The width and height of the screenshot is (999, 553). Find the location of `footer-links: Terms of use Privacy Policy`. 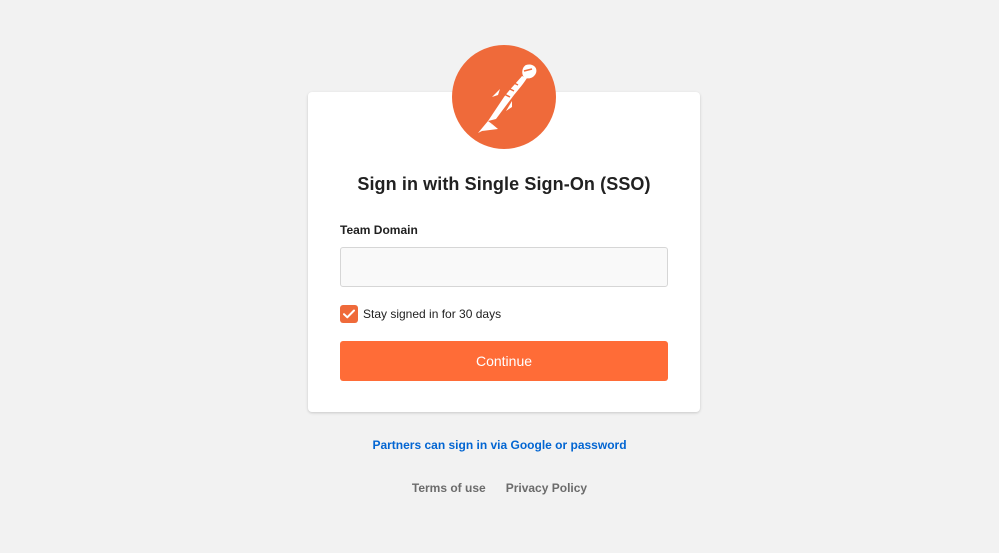

footer-links: Terms of use Privacy Policy is located at coordinates (499, 488).